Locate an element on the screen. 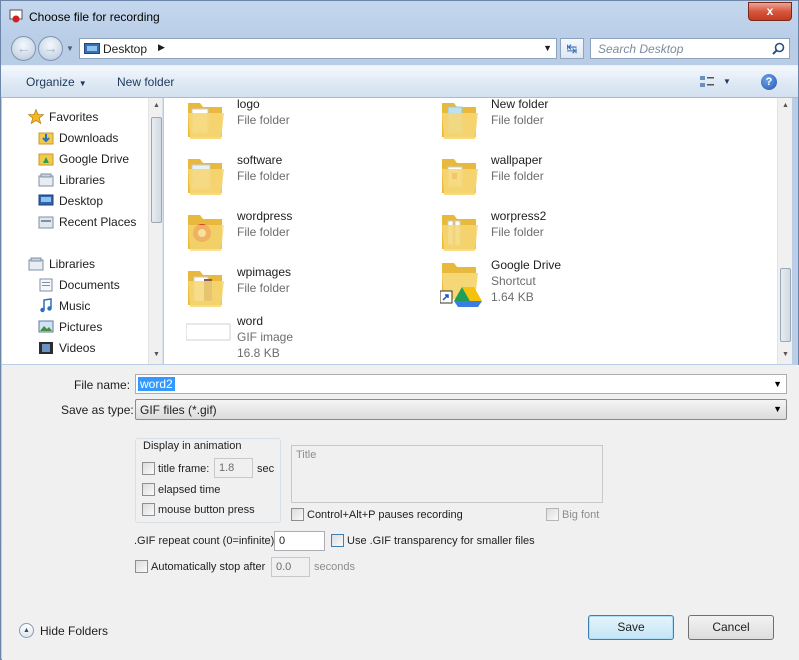 The height and width of the screenshot is (660, 799). arrow-left-icon: ← is located at coordinates (23, 48).